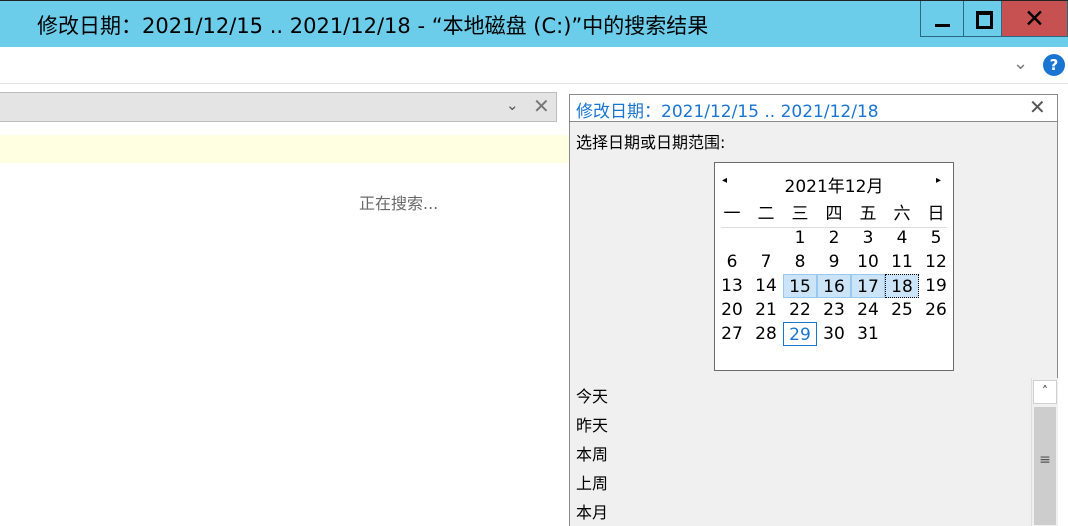 This screenshot has width=1068, height=526. I want to click on weekday-label: 三, so click(800, 214).